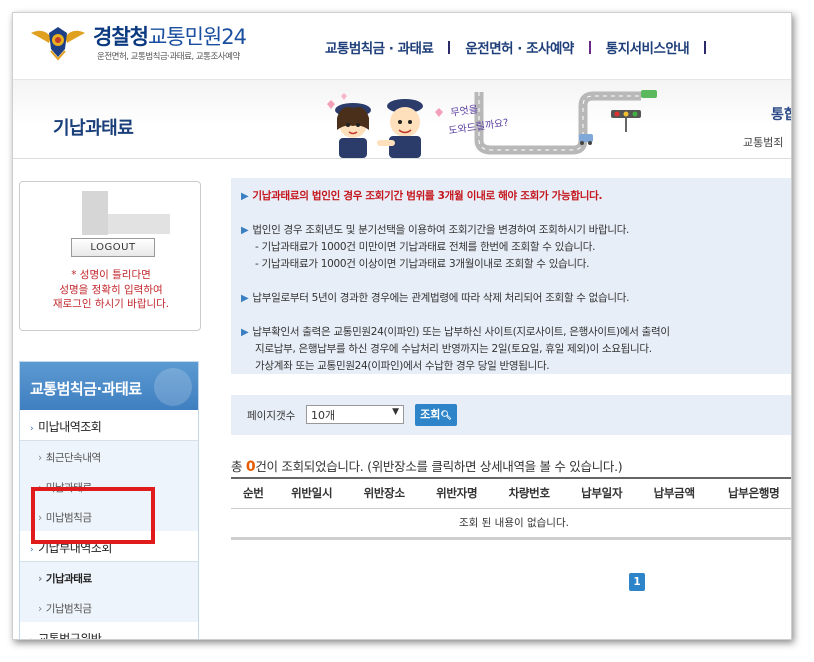 The height and width of the screenshot is (662, 814). Describe the element at coordinates (109, 386) in the screenshot. I see `side-nav-title: 교통범칙금·과태료` at that location.